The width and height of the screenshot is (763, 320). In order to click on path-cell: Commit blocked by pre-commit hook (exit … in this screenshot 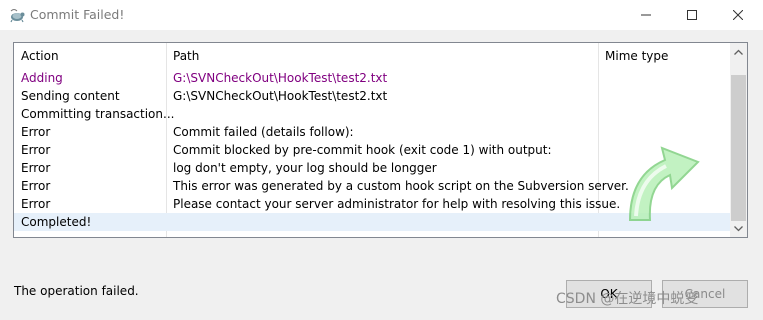, I will do `click(362, 150)`.